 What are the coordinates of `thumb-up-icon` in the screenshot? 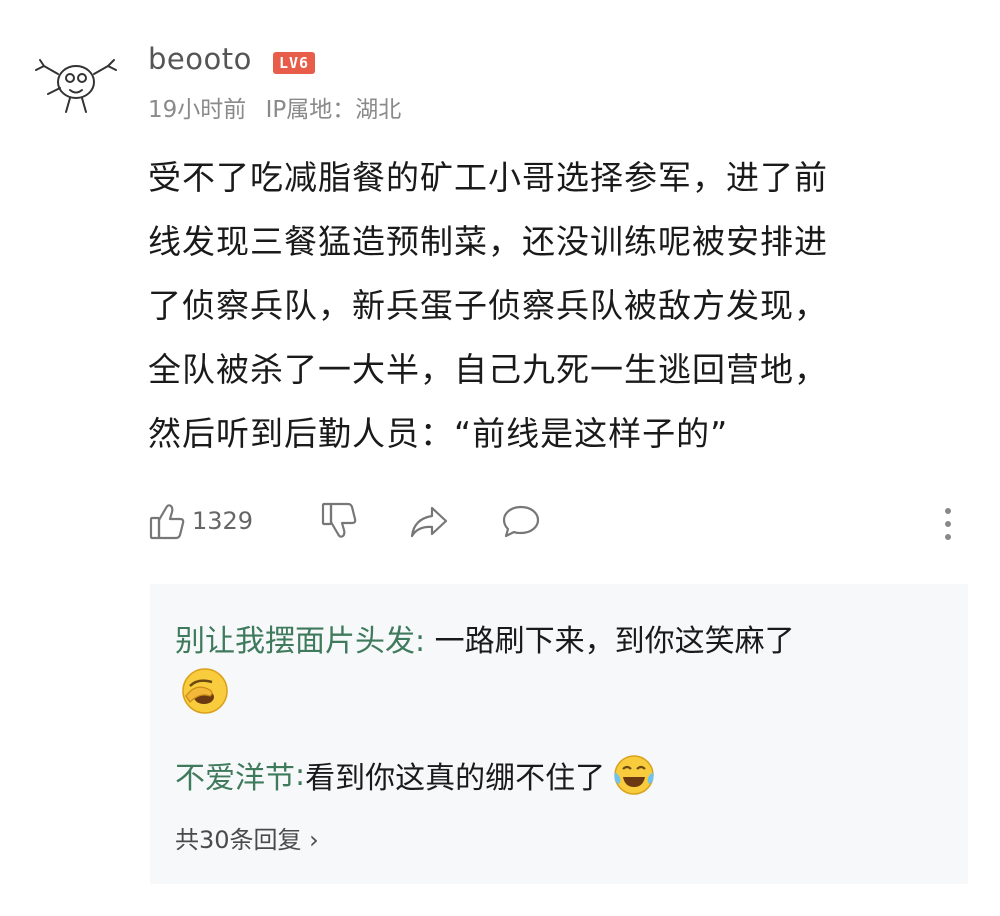 It's located at (167, 522).